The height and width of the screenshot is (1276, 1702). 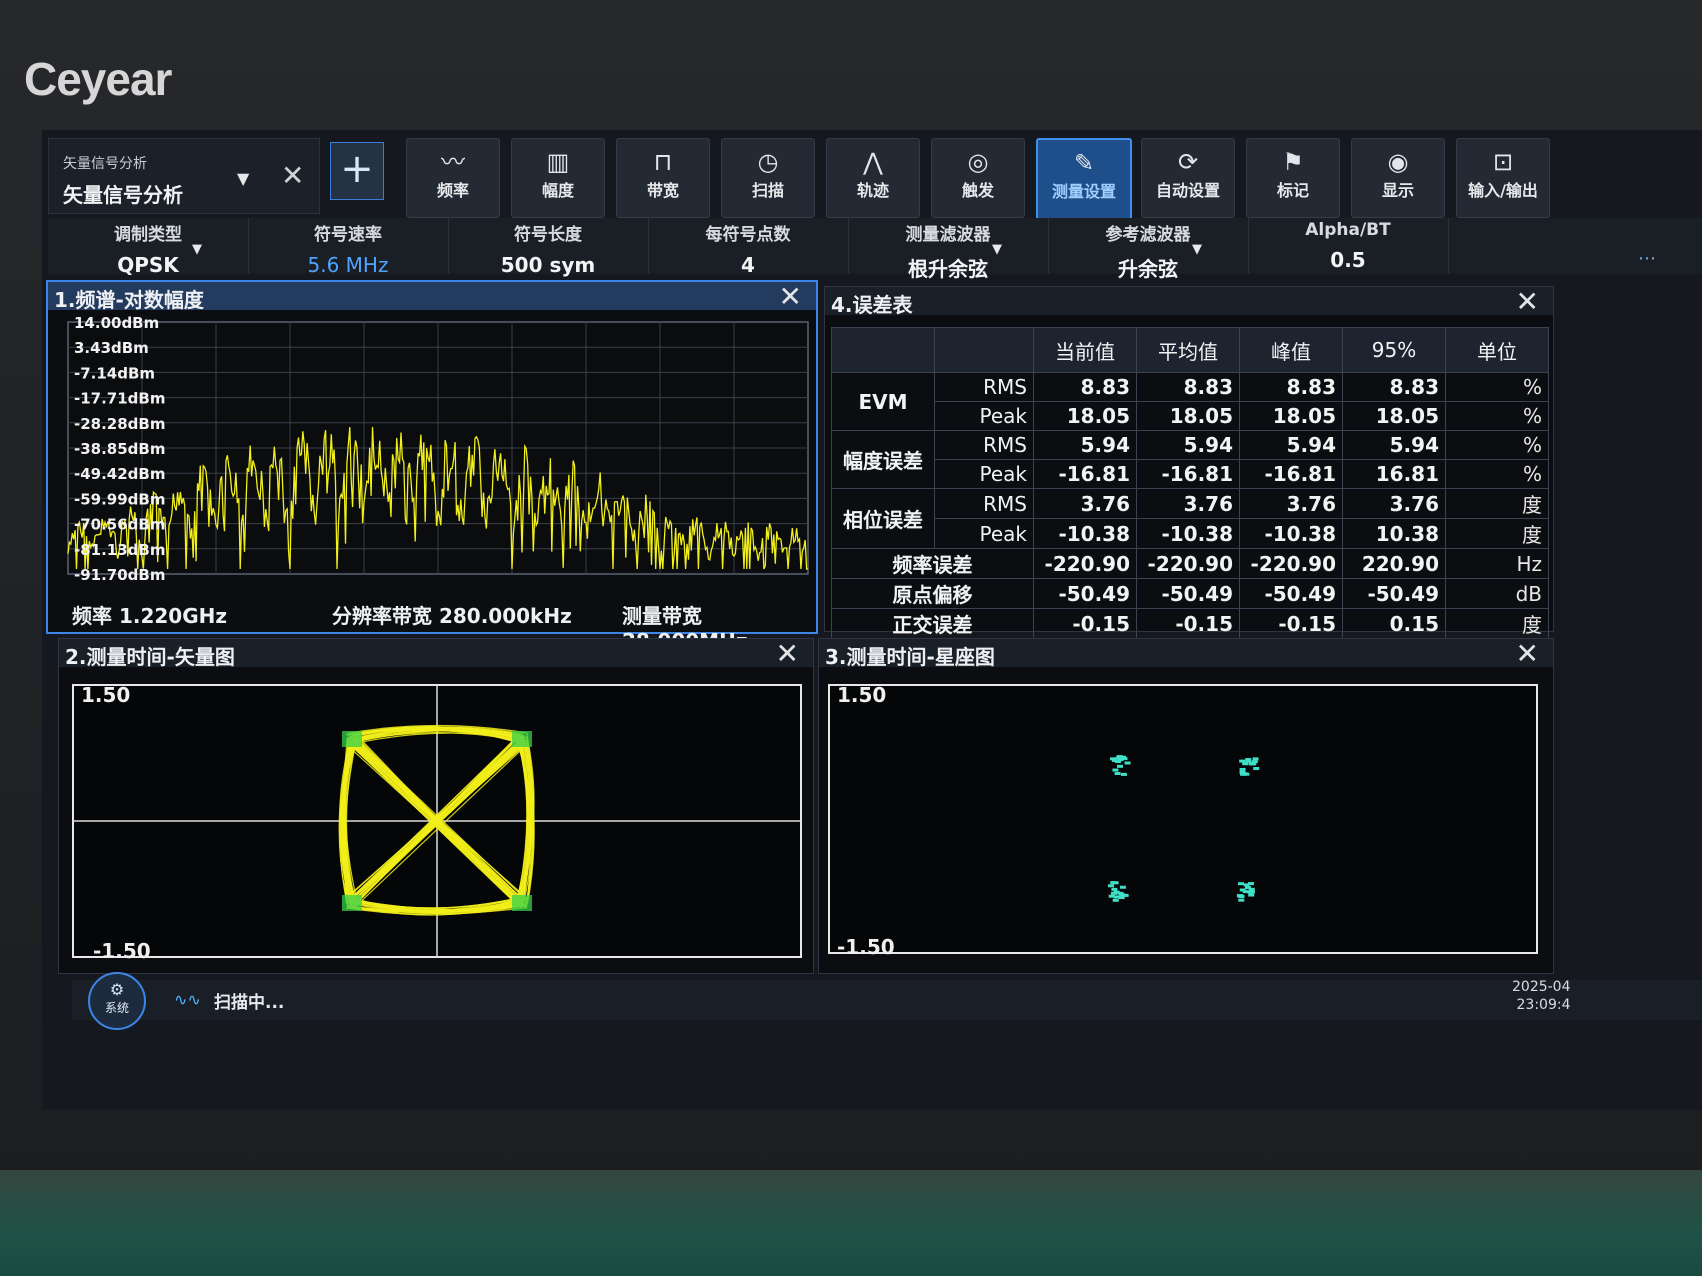 I want to click on row-label: 频率误差, so click(x=932, y=563).